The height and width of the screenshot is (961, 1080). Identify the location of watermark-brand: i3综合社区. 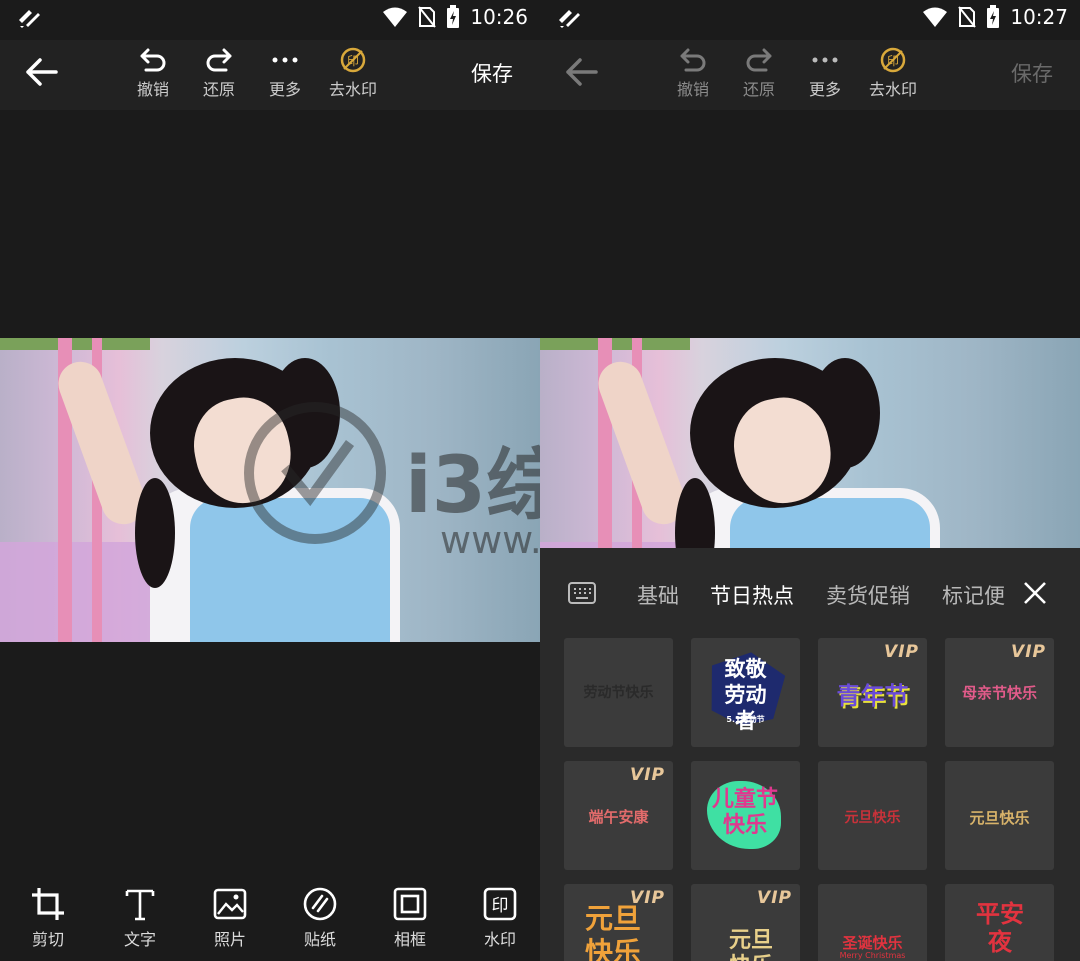
(472, 486).